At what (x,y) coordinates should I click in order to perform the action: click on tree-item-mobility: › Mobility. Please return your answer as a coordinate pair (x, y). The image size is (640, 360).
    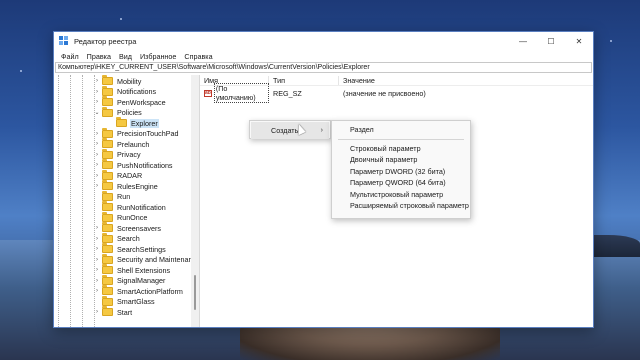
    Looking at the image, I should click on (118, 81).